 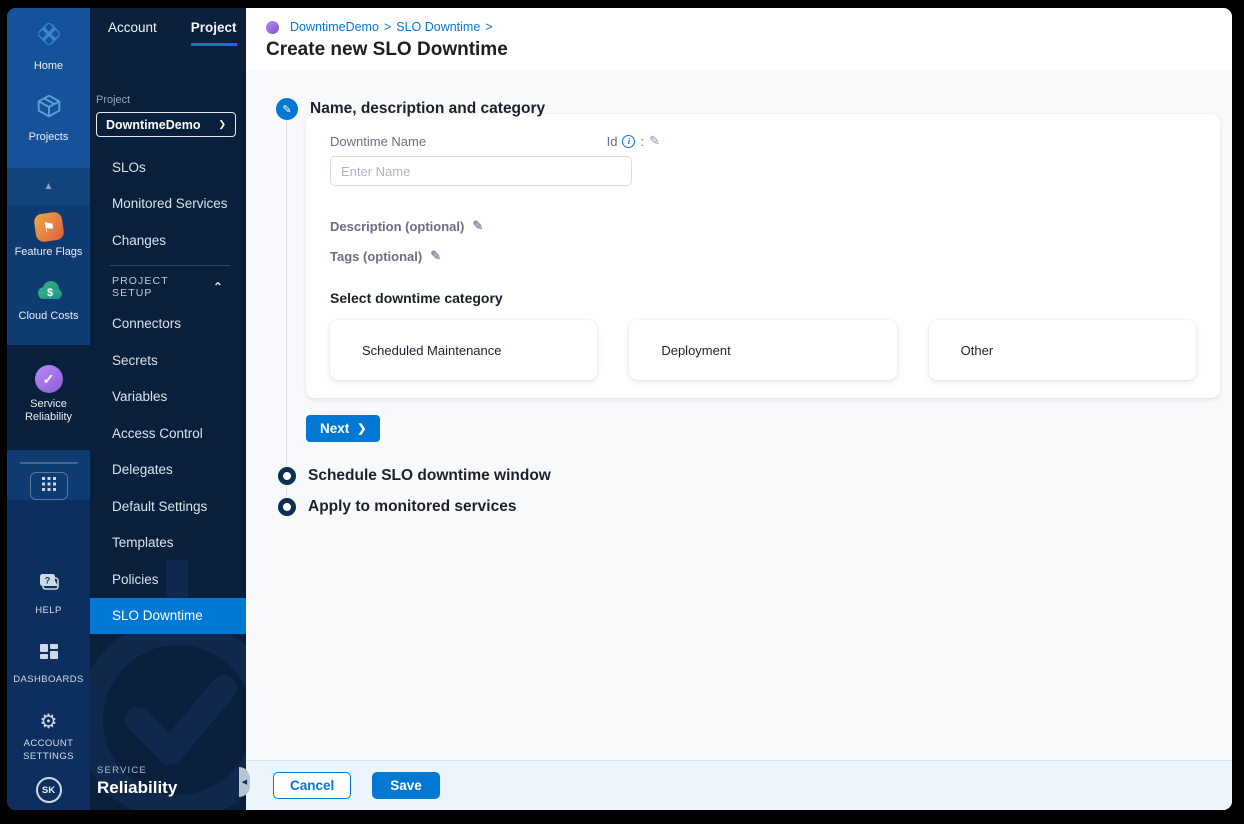 I want to click on rail-label-home: Home, so click(x=48, y=66).